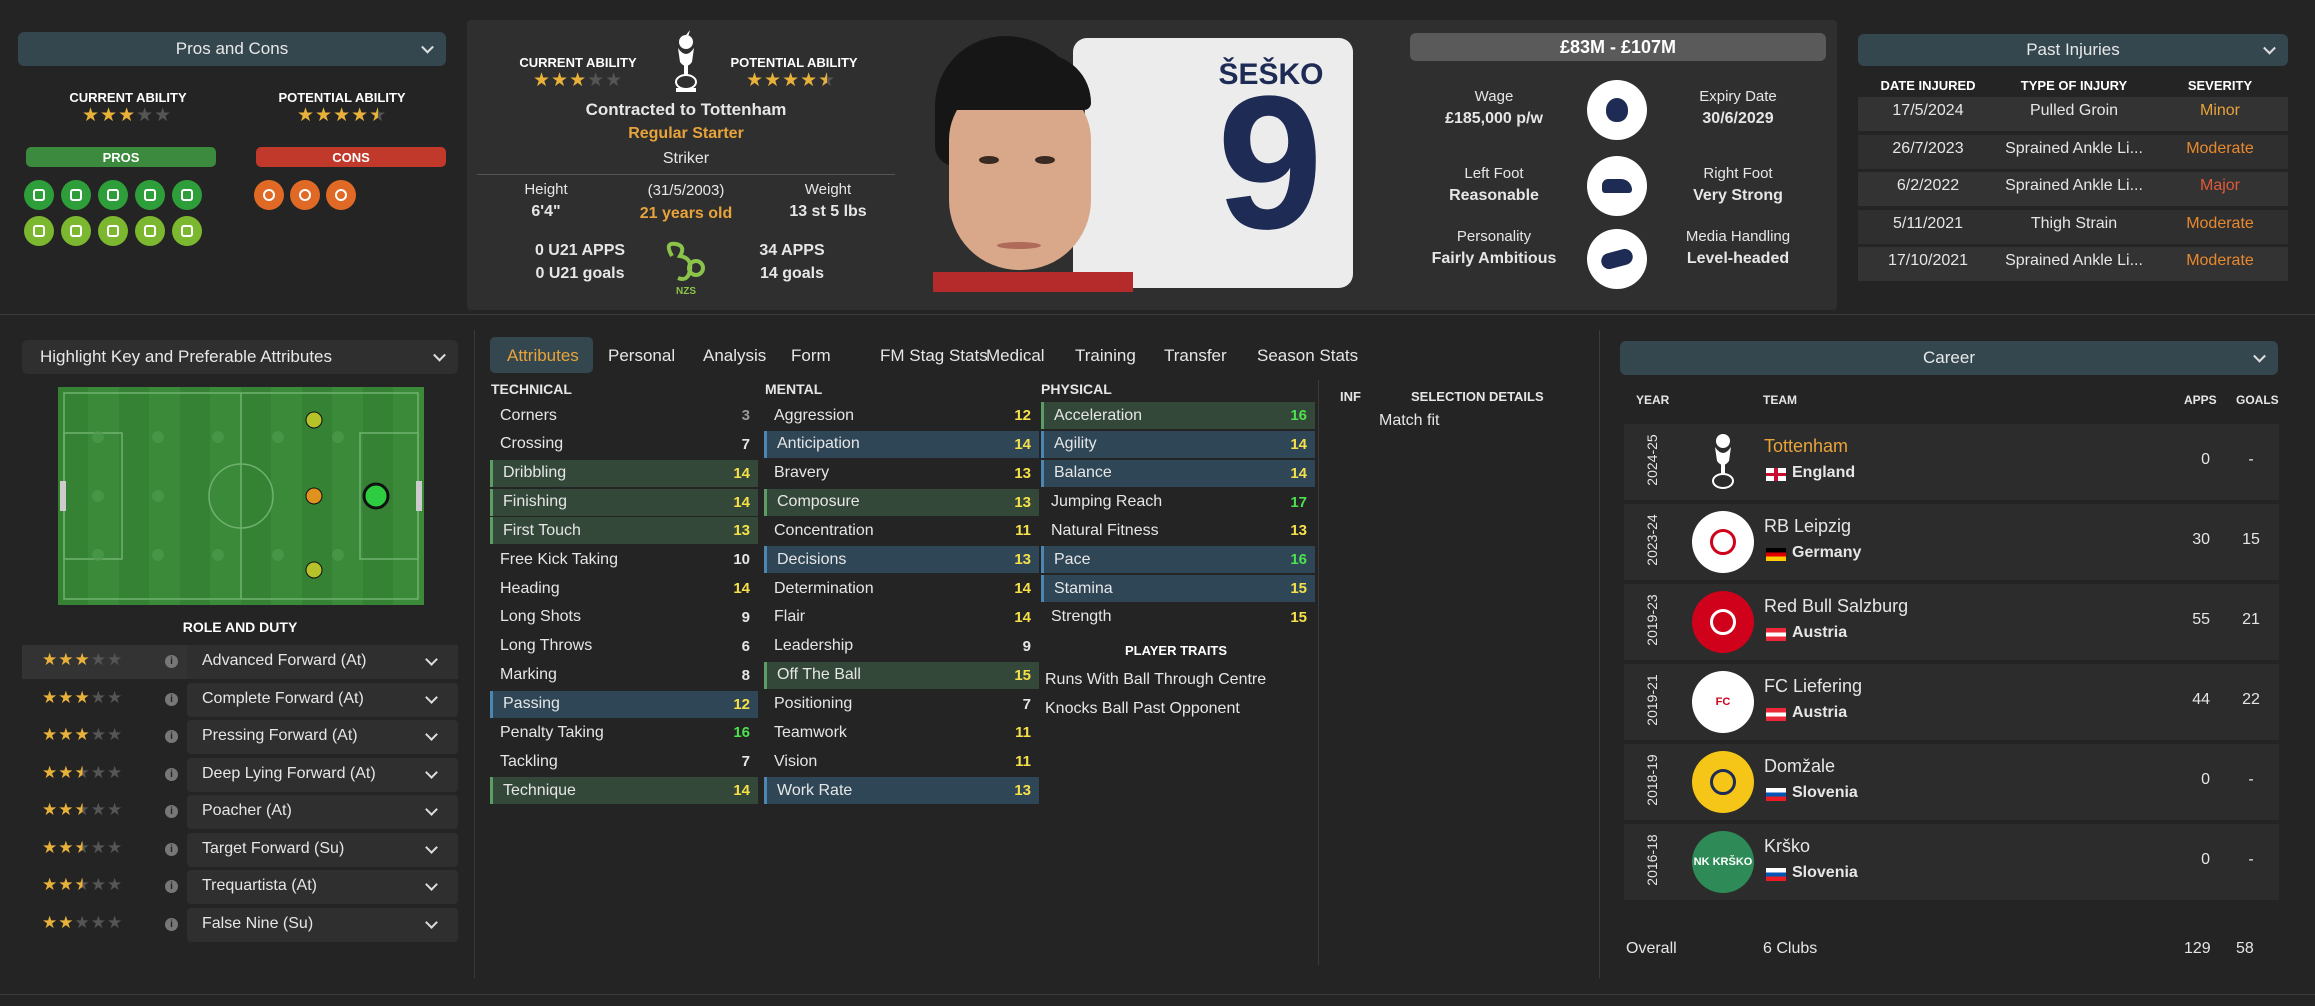 The width and height of the screenshot is (2315, 1006). Describe the element at coordinates (232, 49) in the screenshot. I see `pros-cons-dropdown: Pros and Cons` at that location.